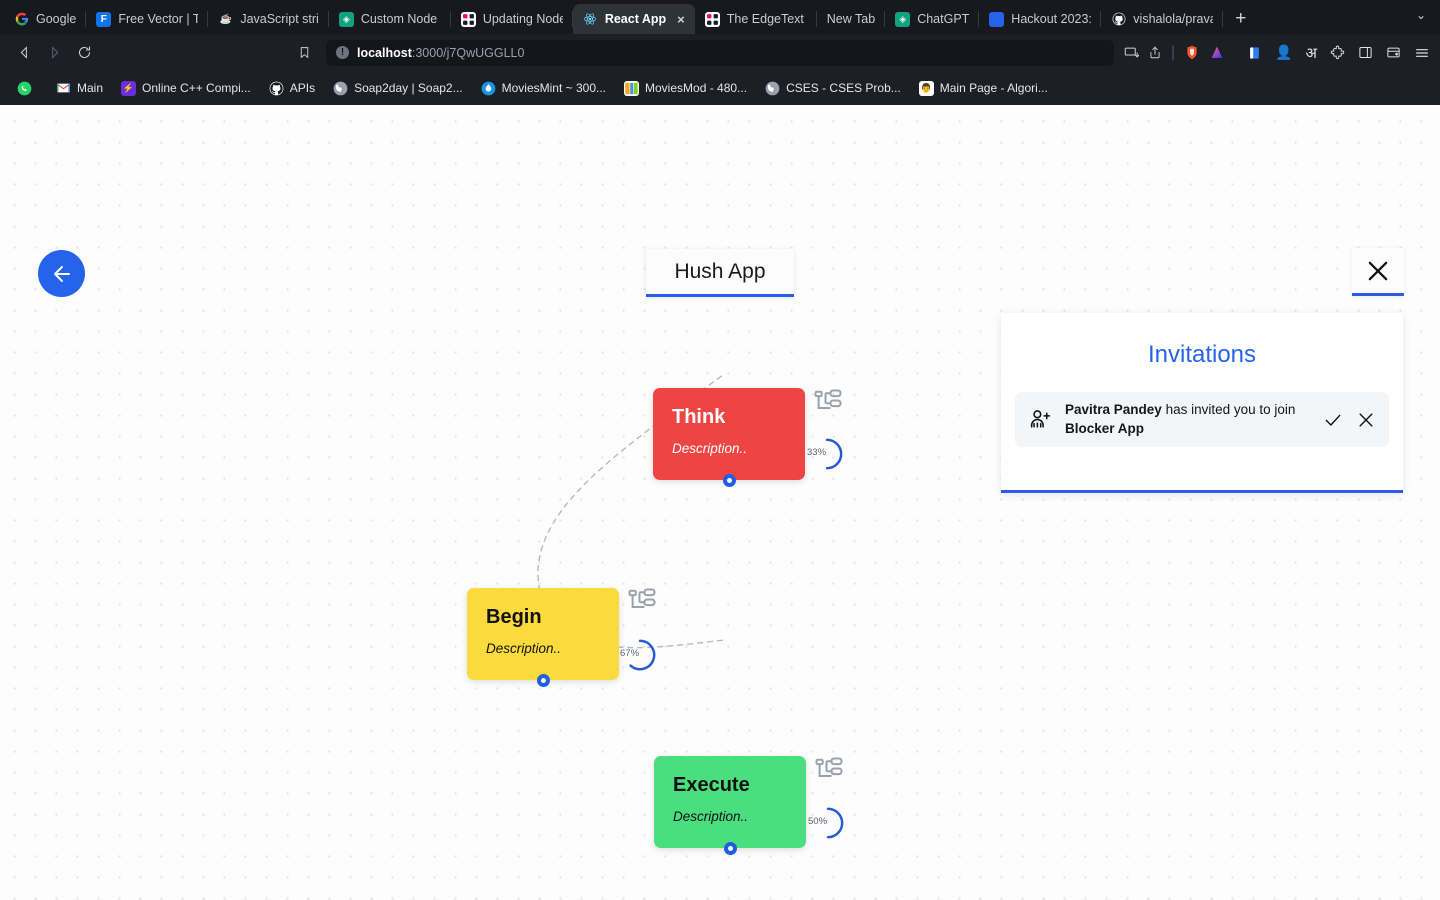 The width and height of the screenshot is (1440, 900). What do you see at coordinates (468, 19) in the screenshot?
I see `reactflow-icon` at bounding box center [468, 19].